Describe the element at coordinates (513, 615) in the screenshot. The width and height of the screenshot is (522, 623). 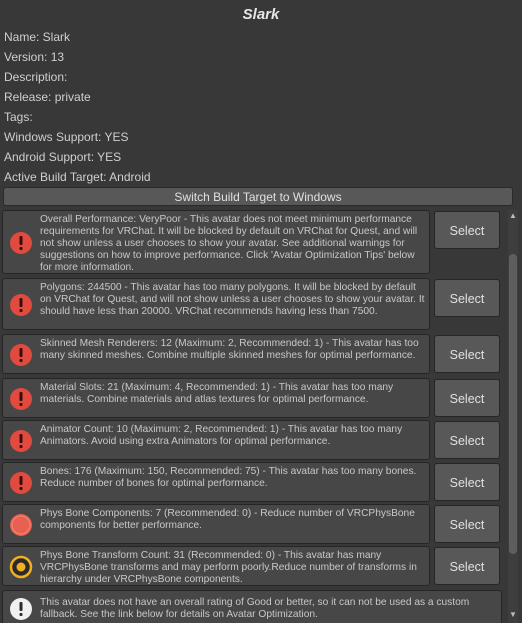
I see `scroll-down-arrow-icon: ▼` at that location.